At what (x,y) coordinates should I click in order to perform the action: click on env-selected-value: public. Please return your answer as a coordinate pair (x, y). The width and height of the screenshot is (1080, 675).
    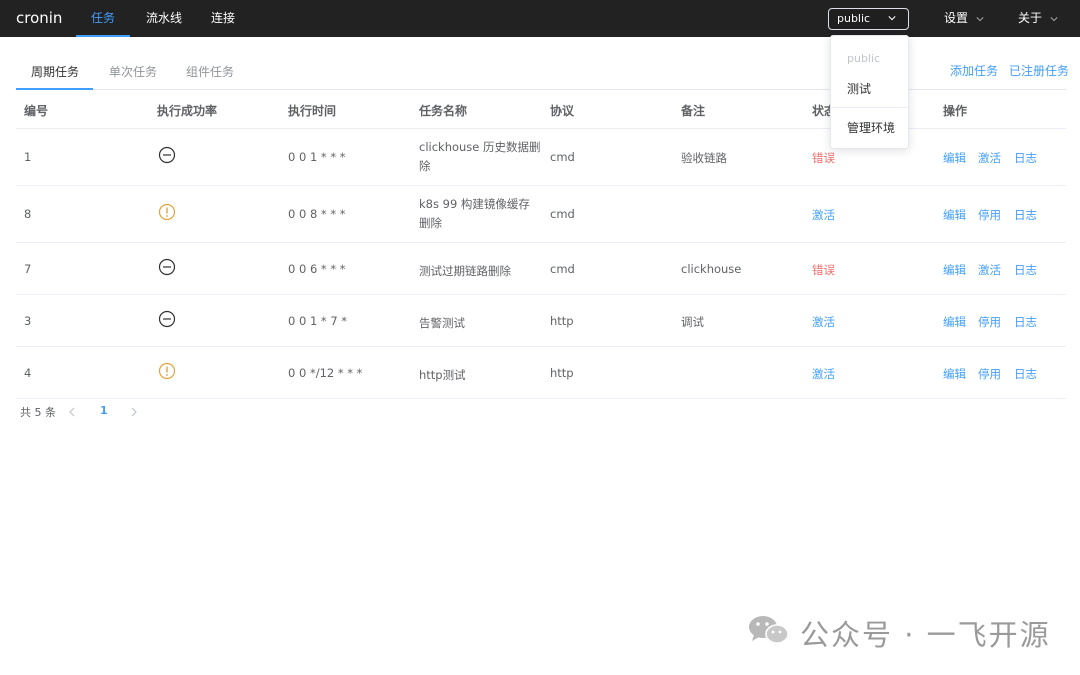
    Looking at the image, I should click on (854, 18).